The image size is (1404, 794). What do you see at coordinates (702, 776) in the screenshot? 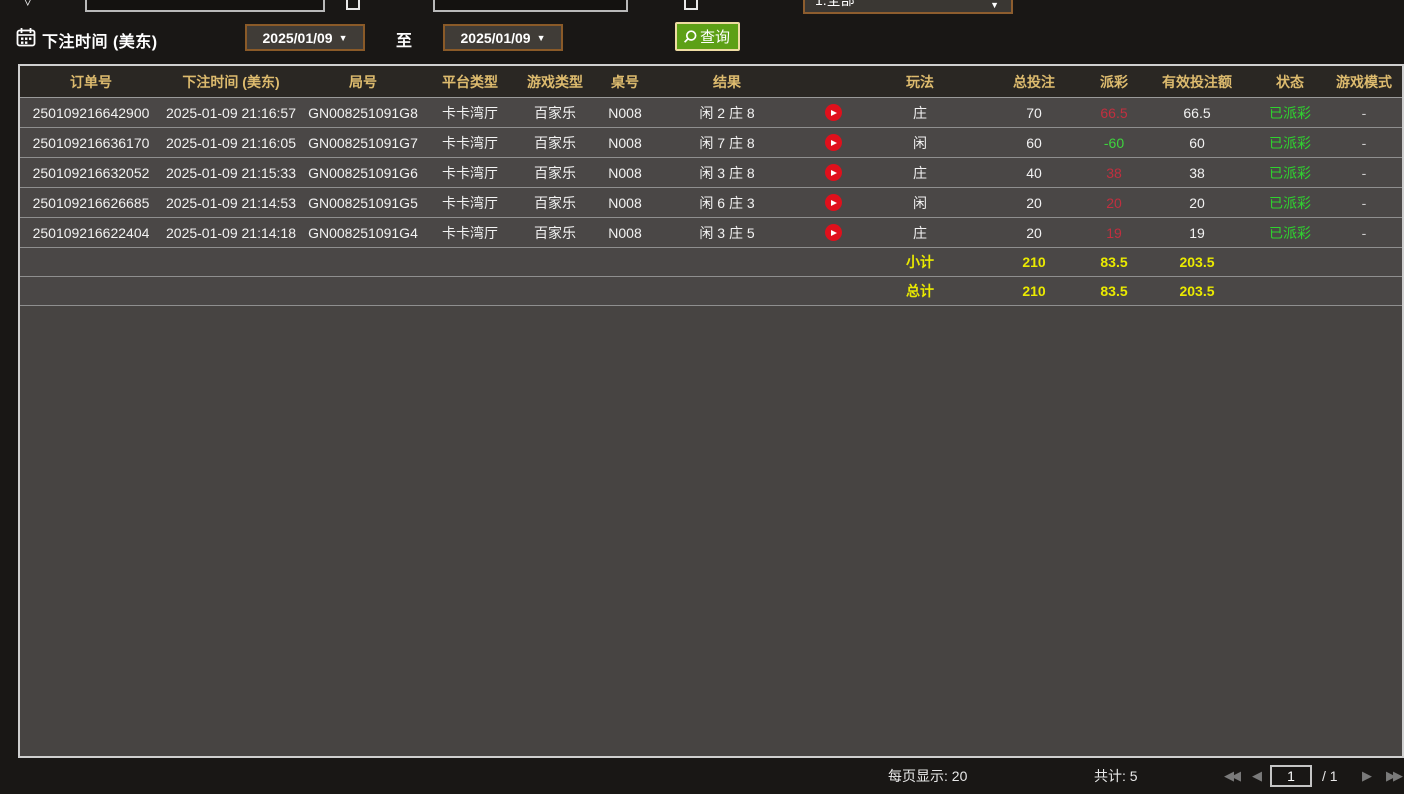
I see `pagination-bar: 每页显示: 20 共计: 5 ◀◀ ◀ / 1 ▶ ▶▶` at bounding box center [702, 776].